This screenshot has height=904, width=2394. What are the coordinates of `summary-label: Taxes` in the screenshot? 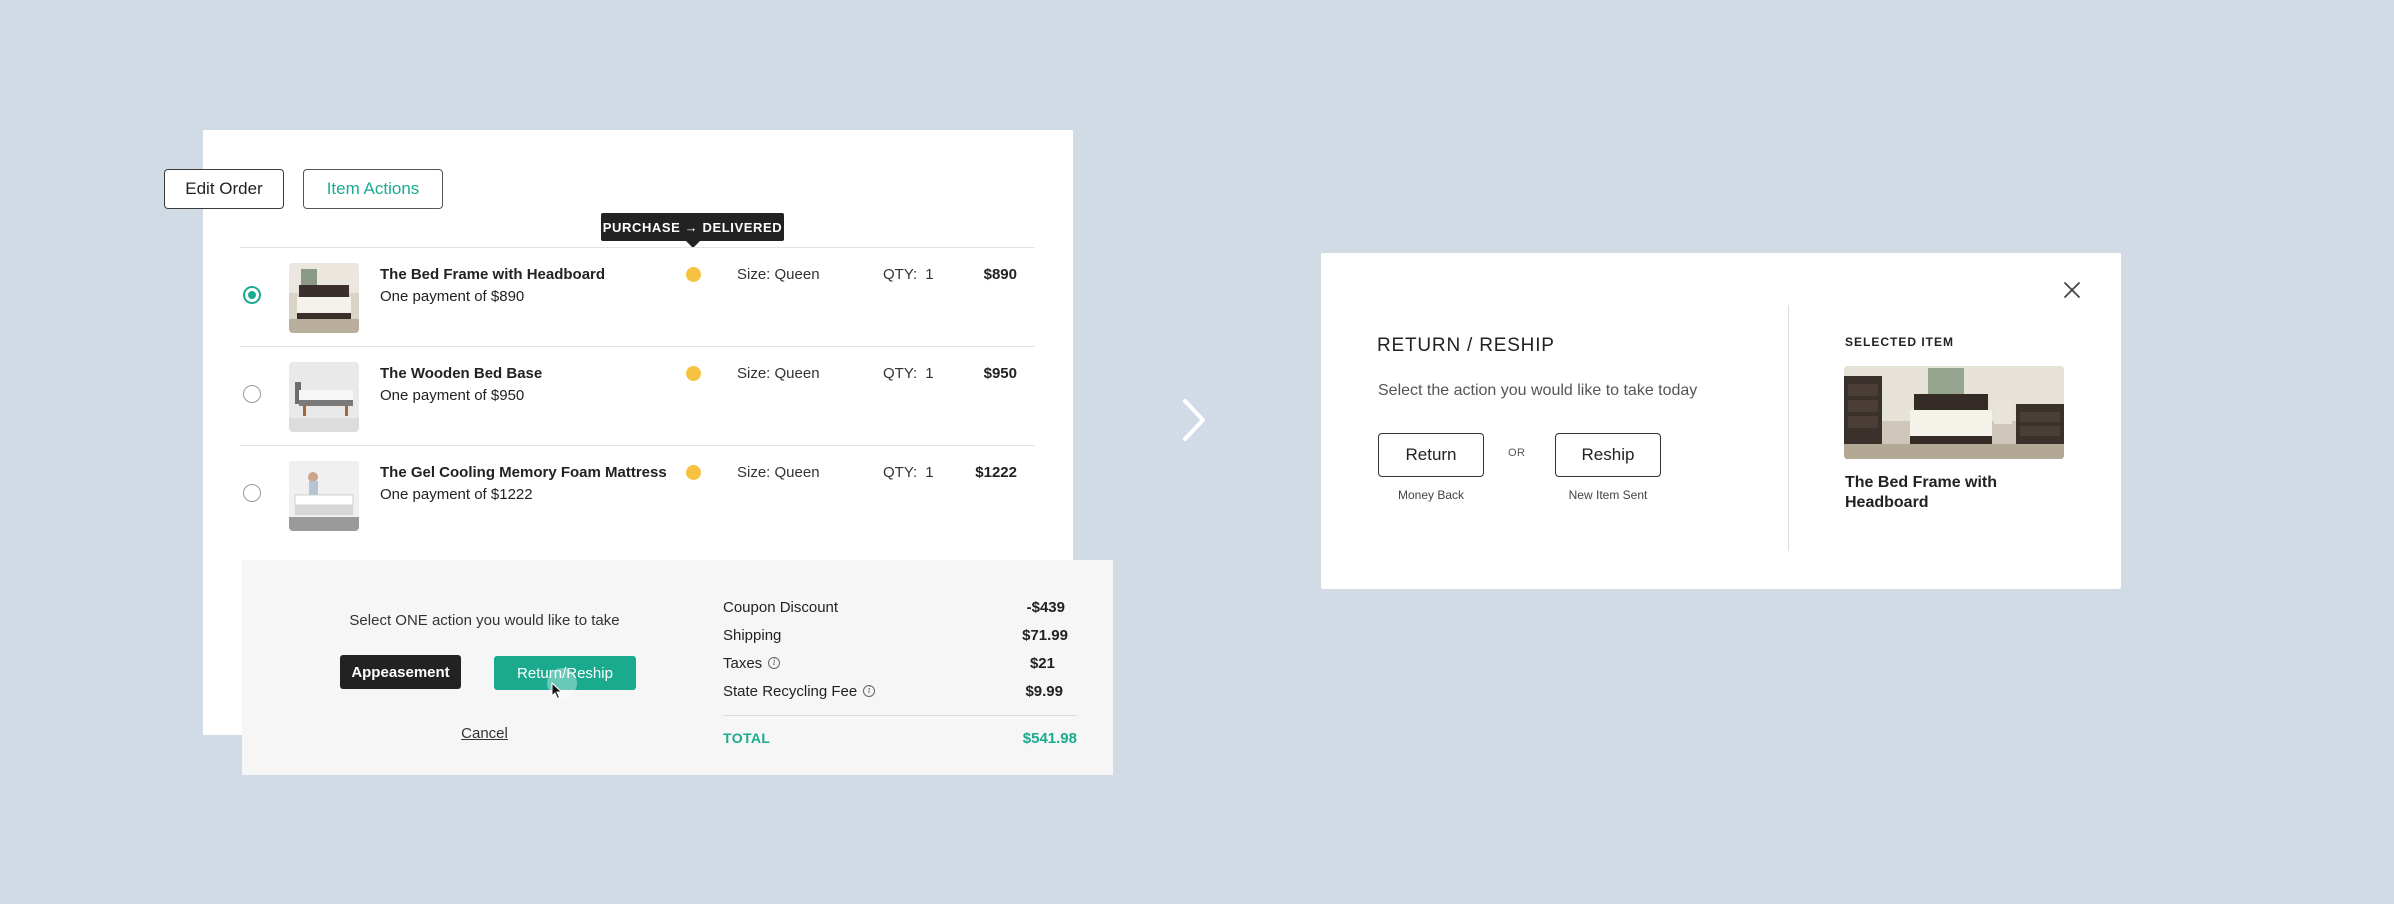 It's located at (743, 663).